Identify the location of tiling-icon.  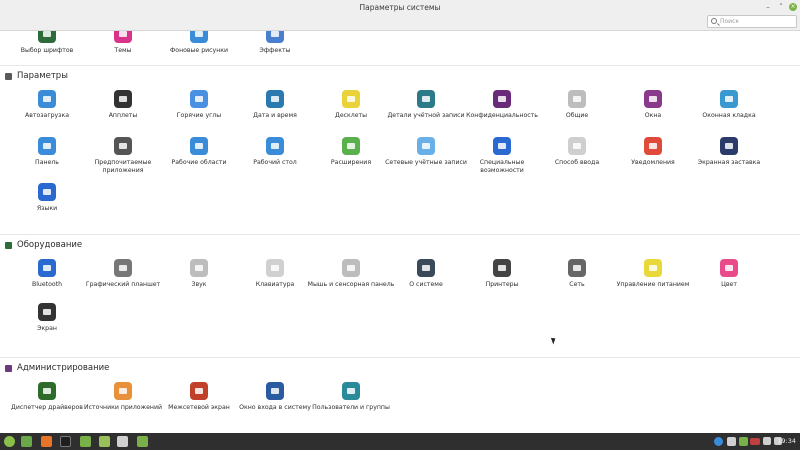
(729, 99).